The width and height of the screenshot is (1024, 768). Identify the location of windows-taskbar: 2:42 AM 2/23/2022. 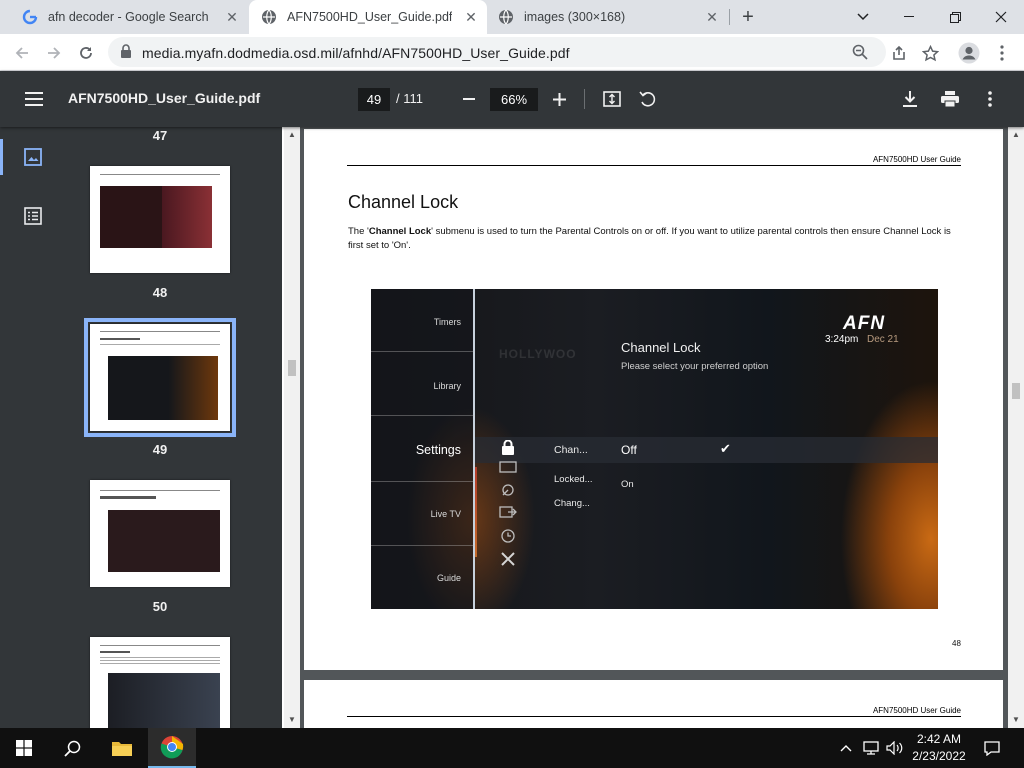
(512, 748).